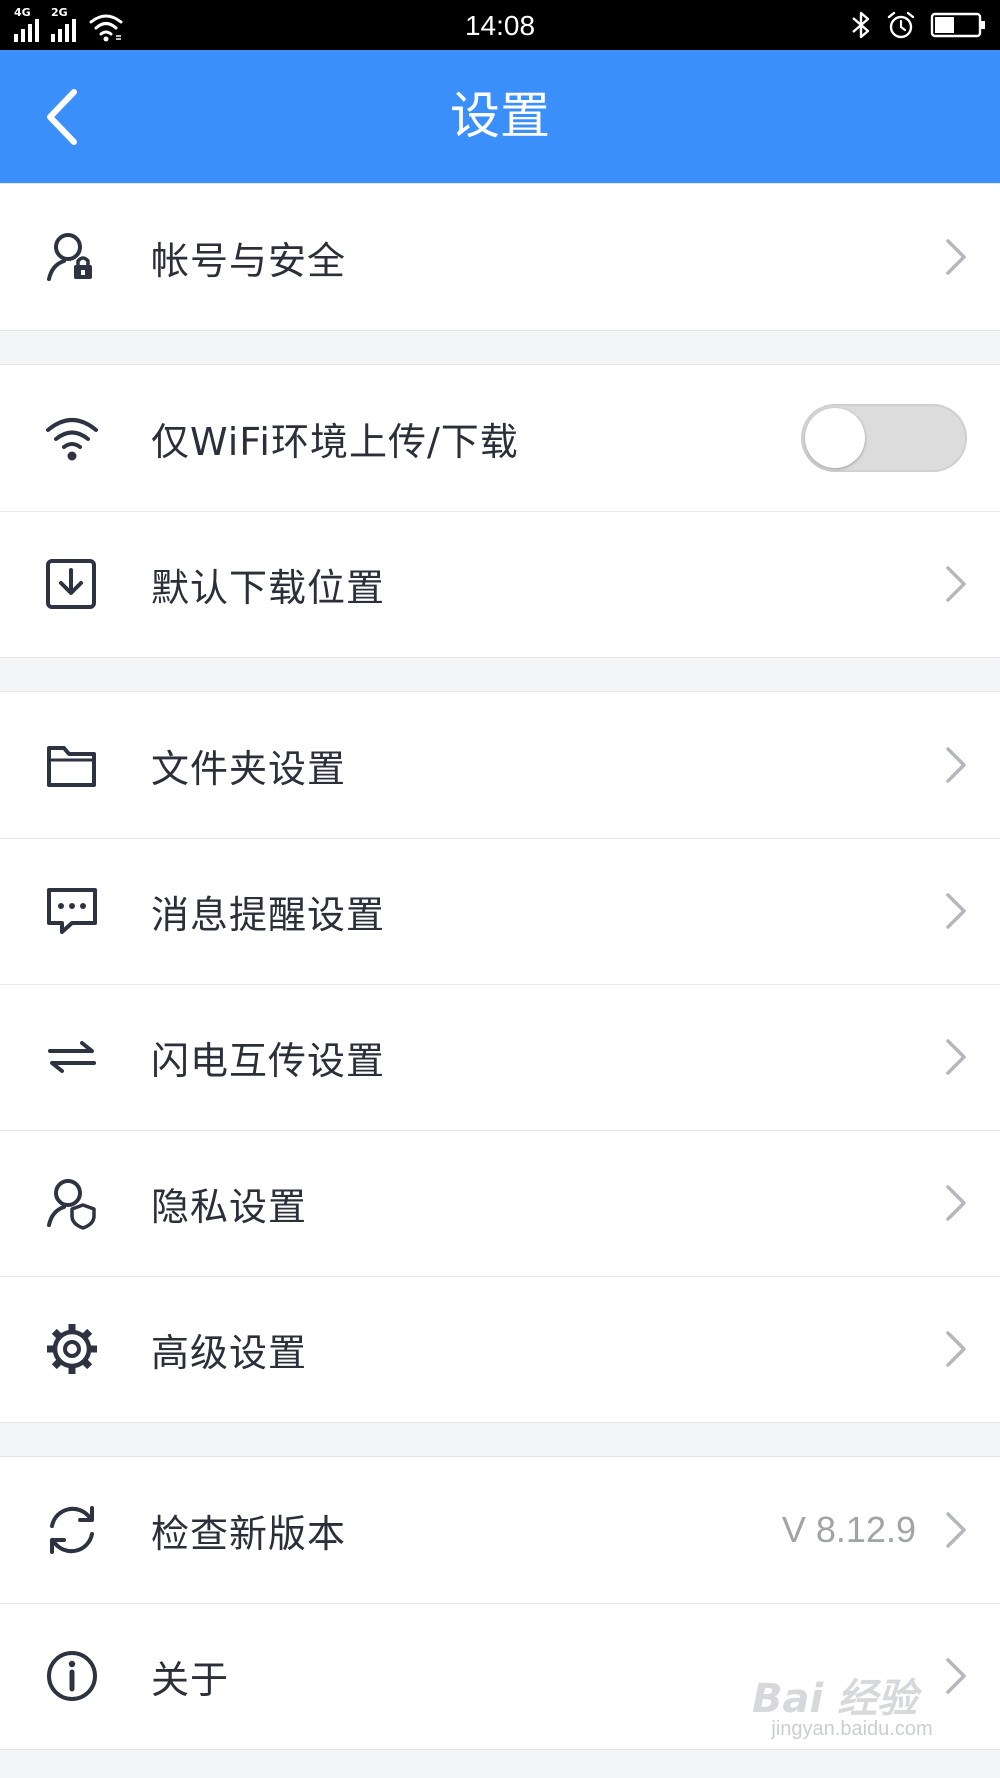 The width and height of the screenshot is (1000, 1778). I want to click on settings-row-label: 高级设置, so click(229, 1352).